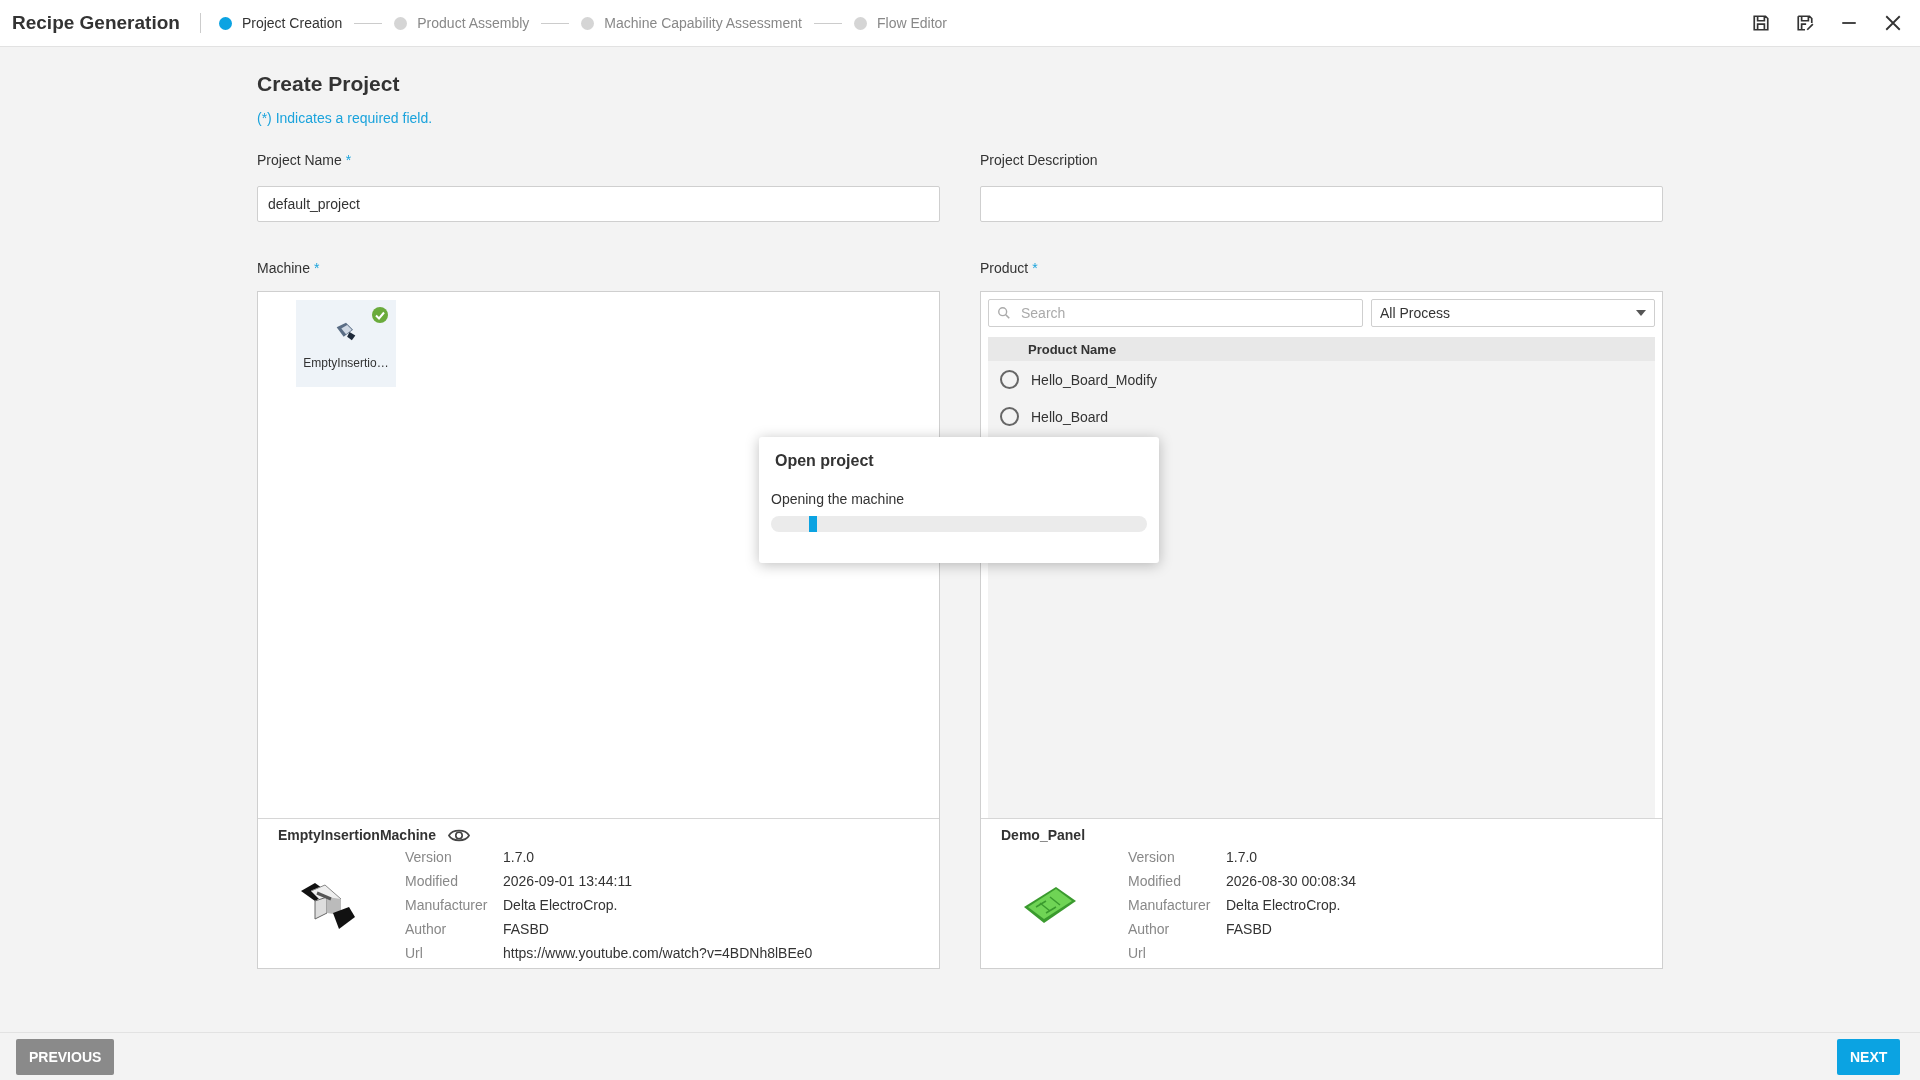 This screenshot has width=1920, height=1080. Describe the element at coordinates (1761, 23) in the screenshot. I see `save-icon` at that location.